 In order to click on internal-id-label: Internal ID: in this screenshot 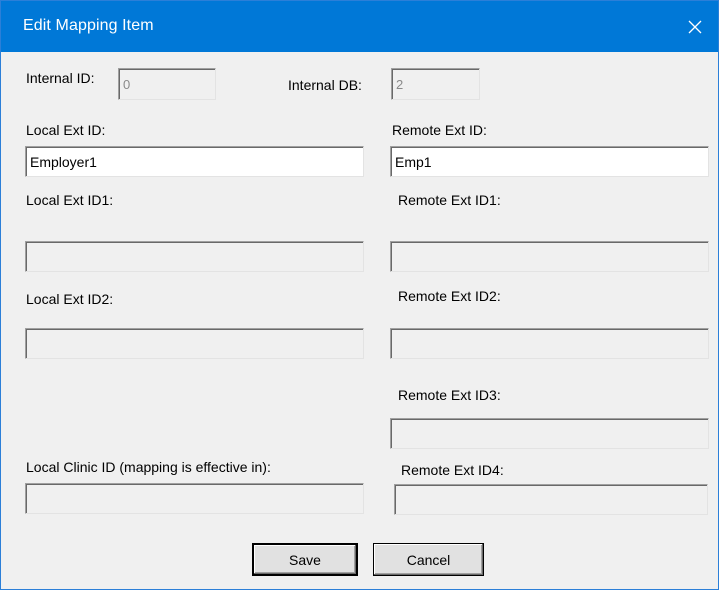, I will do `click(60, 78)`.